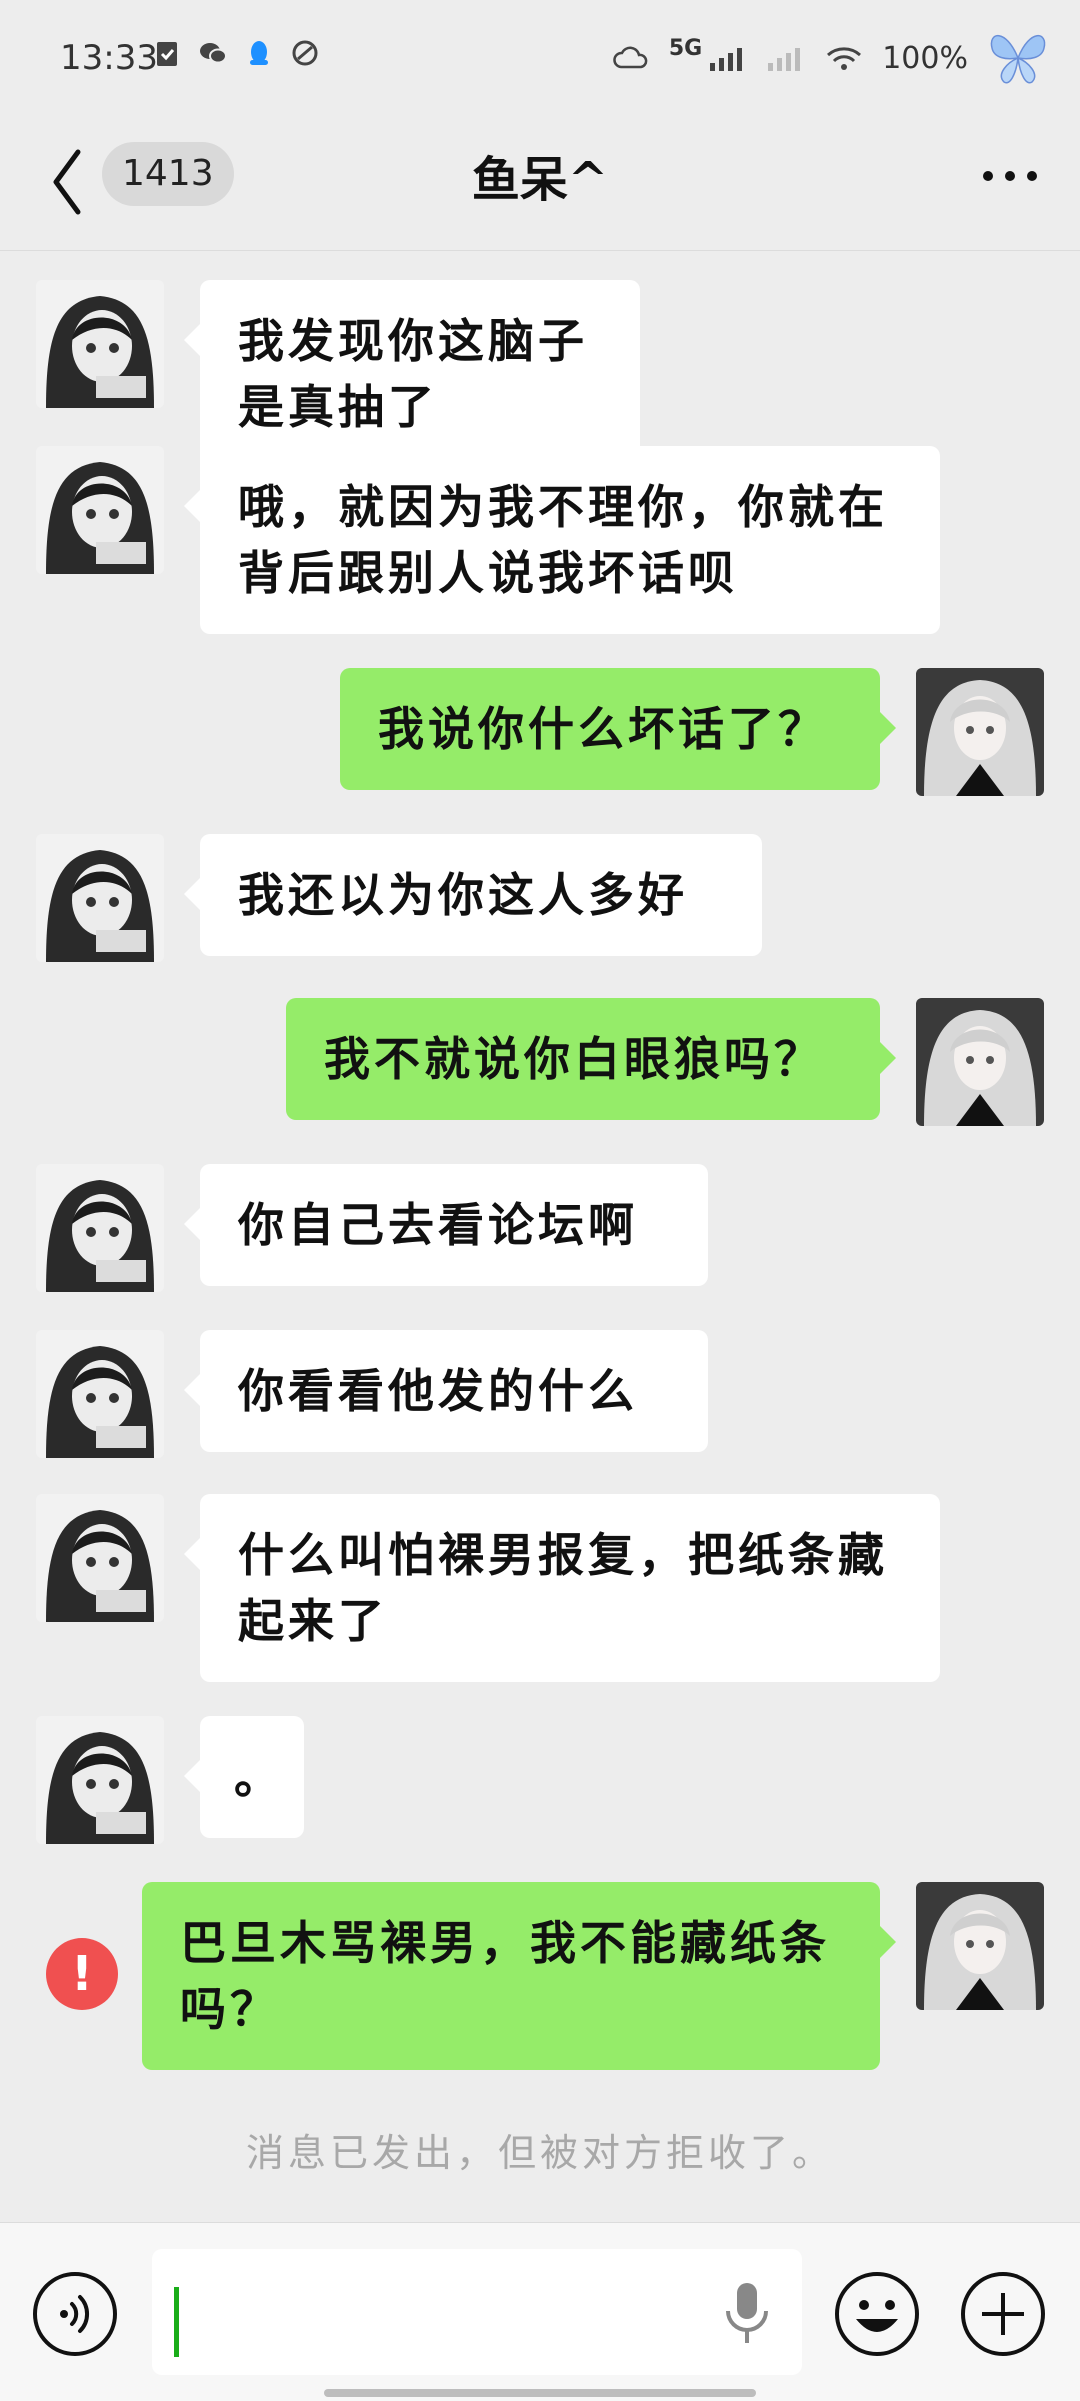  I want to click on incoming-message-bubble: 什么叫怕裸男报复，把纸条藏起来了, so click(562, 1588).